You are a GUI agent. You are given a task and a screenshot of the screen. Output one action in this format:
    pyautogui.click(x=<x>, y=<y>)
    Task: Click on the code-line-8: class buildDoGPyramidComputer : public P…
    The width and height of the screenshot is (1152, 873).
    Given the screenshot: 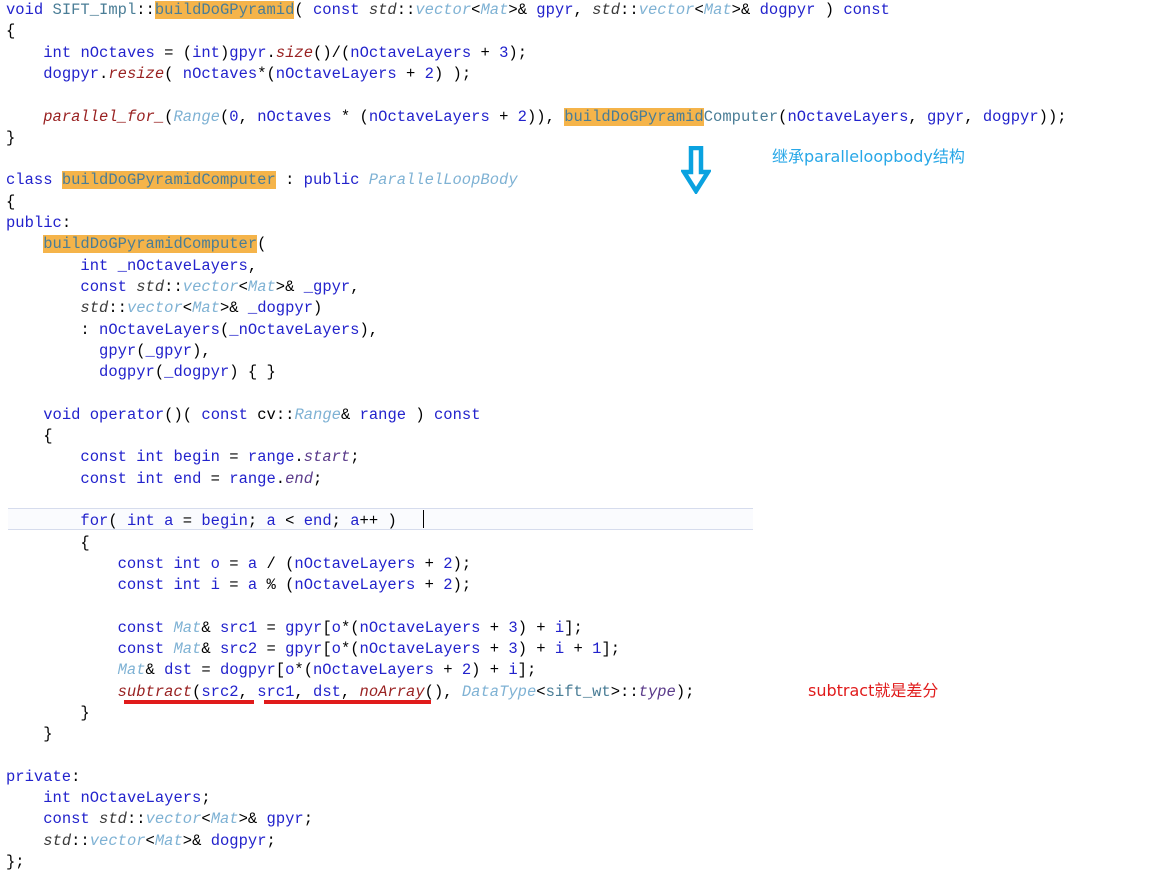 What is the action you would take?
    pyautogui.click(x=262, y=180)
    